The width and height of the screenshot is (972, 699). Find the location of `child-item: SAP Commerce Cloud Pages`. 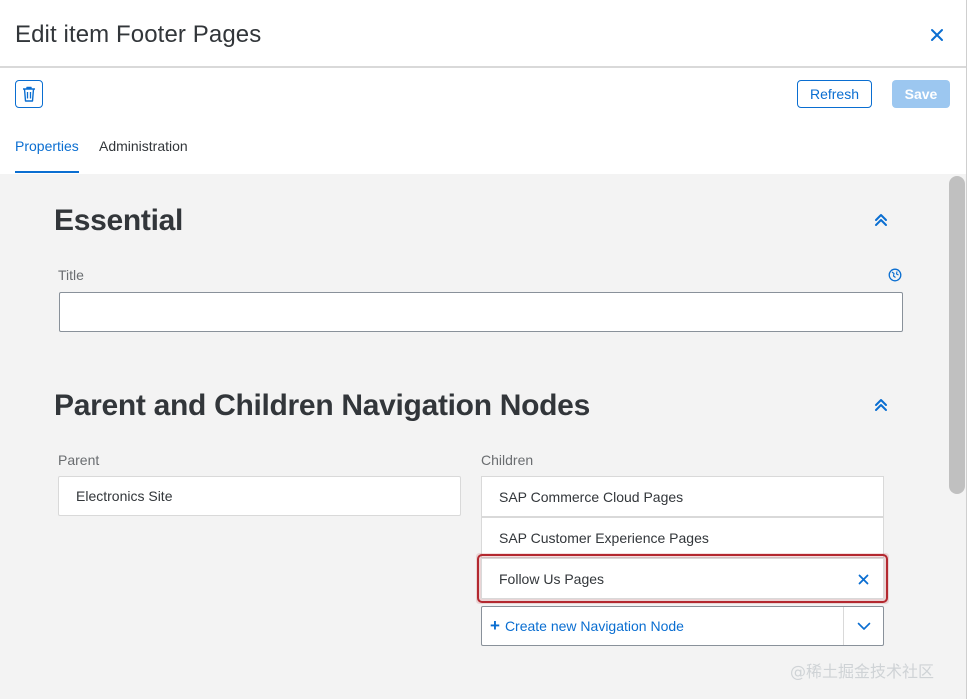

child-item: SAP Commerce Cloud Pages is located at coordinates (682, 496).